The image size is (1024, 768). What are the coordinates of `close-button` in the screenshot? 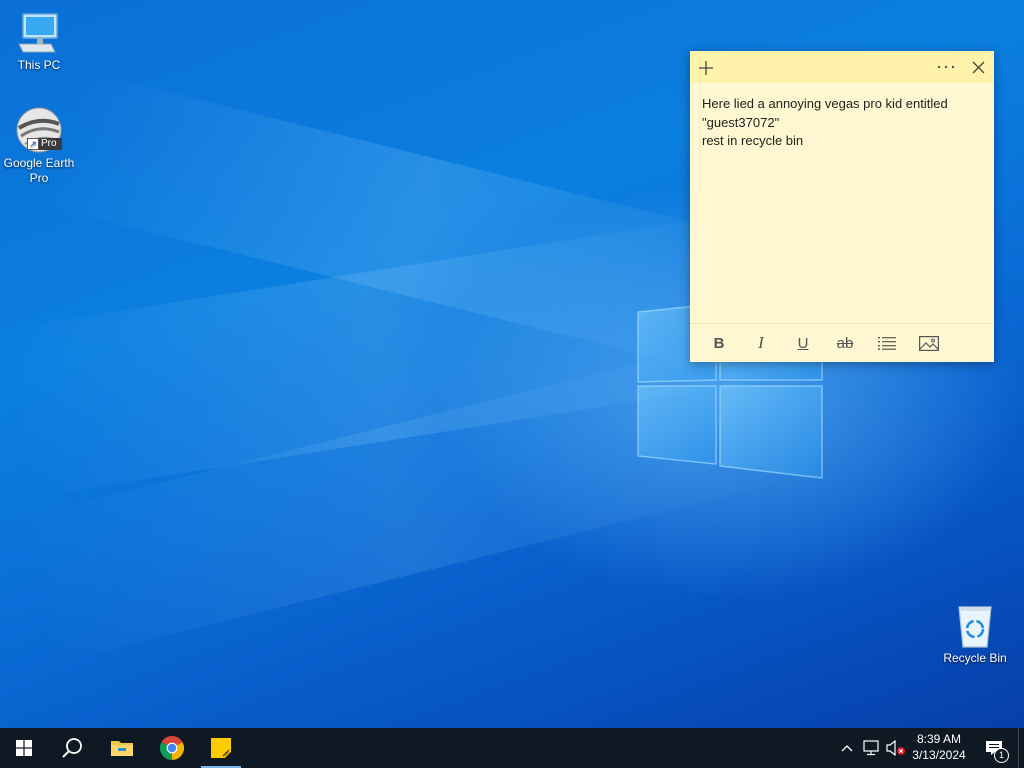 It's located at (978, 67).